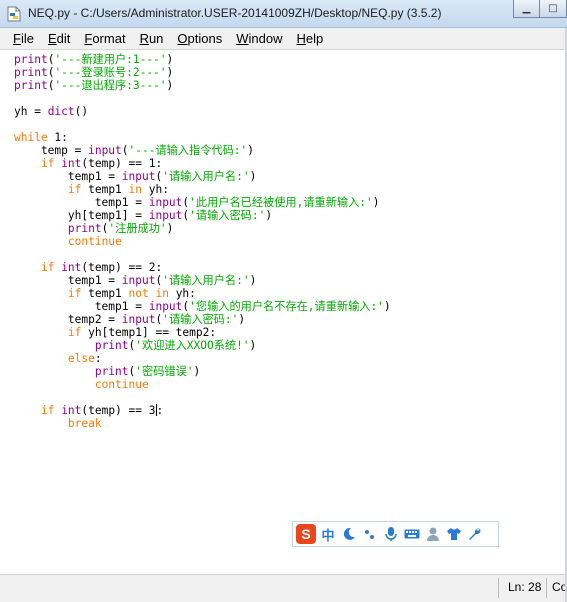 This screenshot has width=567, height=602. What do you see at coordinates (474, 534) in the screenshot?
I see `wrench-icon` at bounding box center [474, 534].